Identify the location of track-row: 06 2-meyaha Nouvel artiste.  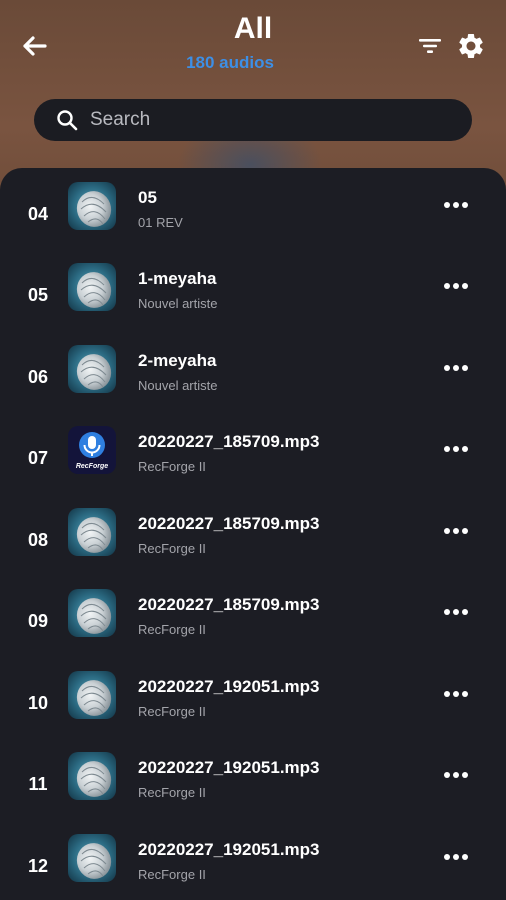
(253, 385).